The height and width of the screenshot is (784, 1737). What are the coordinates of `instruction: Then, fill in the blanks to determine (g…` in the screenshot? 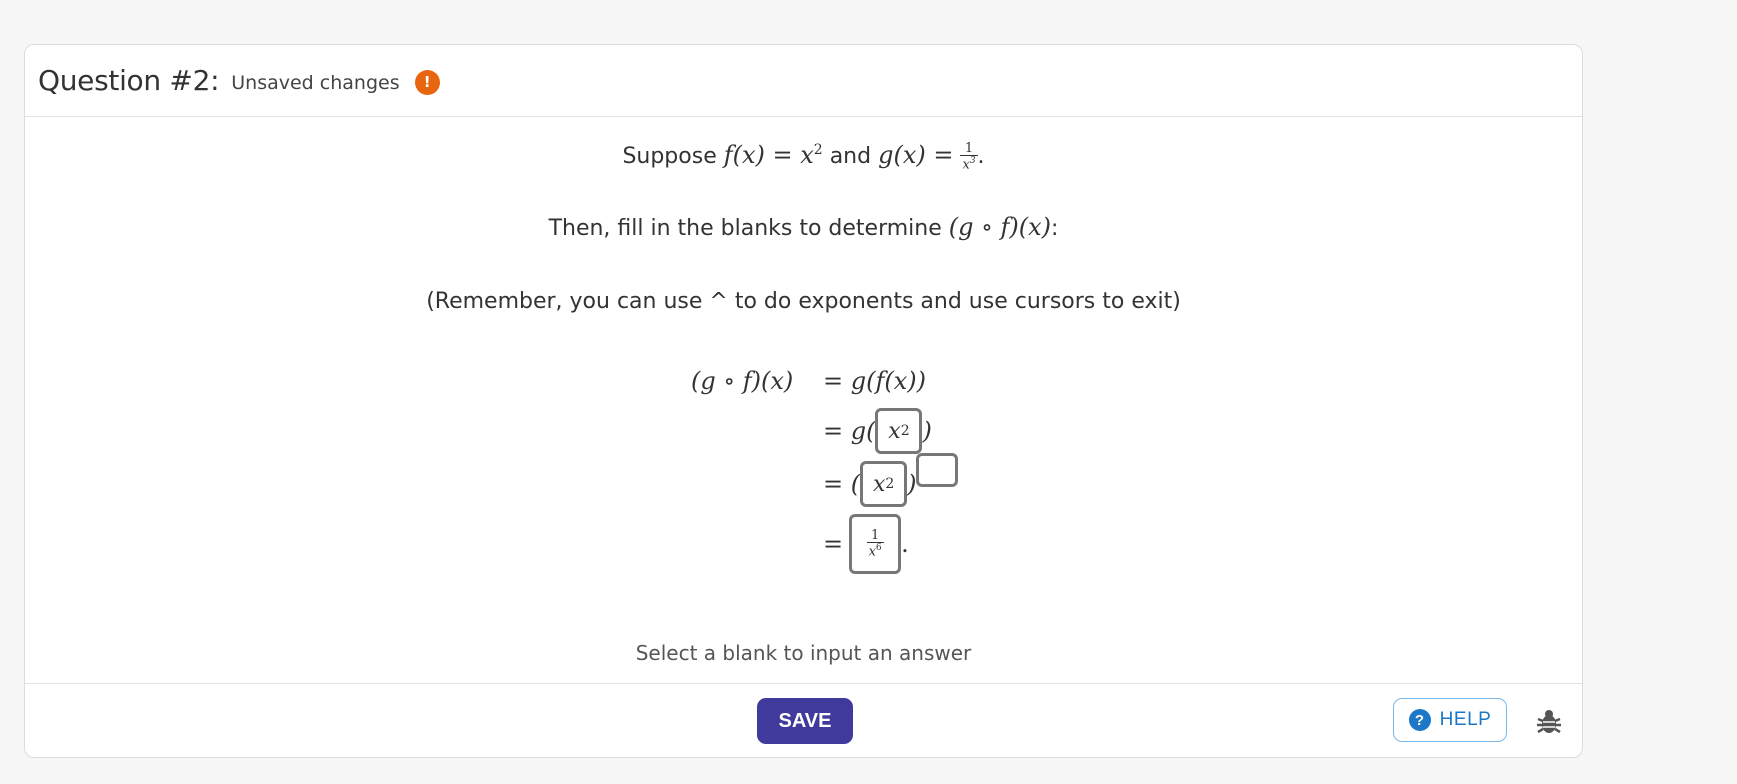 It's located at (803, 227).